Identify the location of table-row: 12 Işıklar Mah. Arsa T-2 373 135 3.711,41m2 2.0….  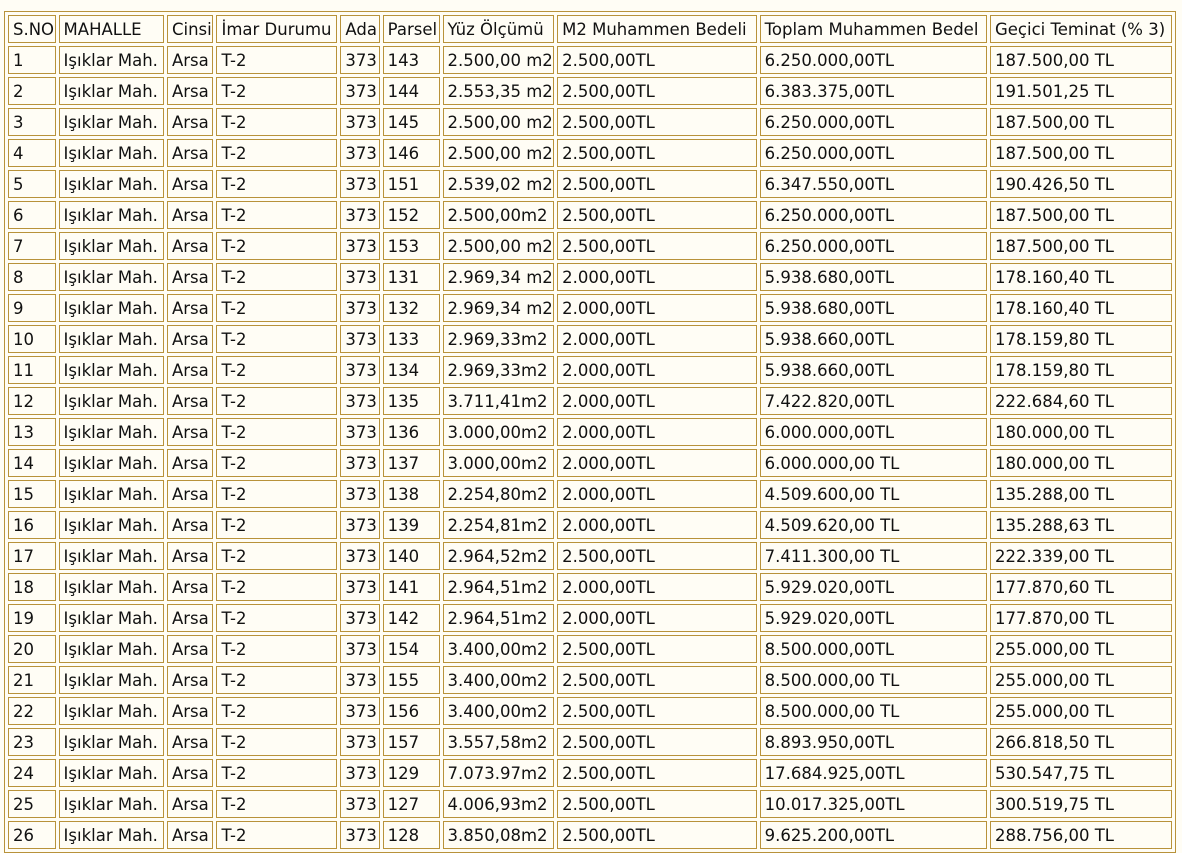
(590, 401).